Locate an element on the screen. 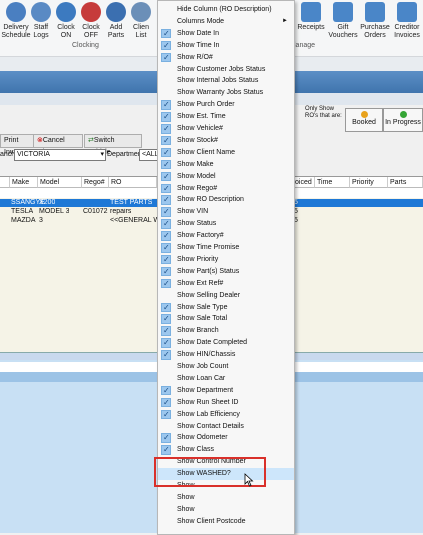 Image resolution: width=423 pixels, height=535 pixels. menu-item-label: Hide Column (RO Description) is located at coordinates (224, 9).